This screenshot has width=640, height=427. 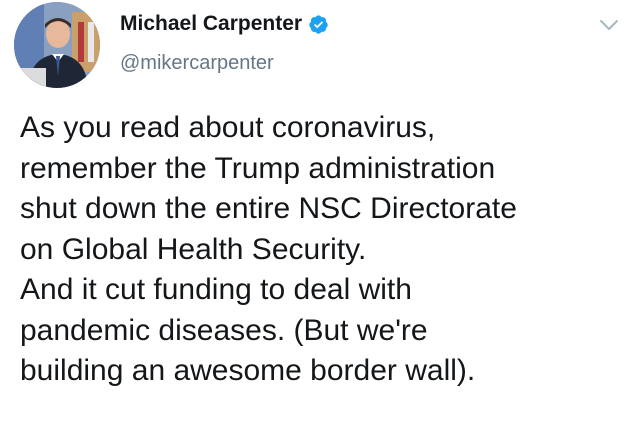 I want to click on author-name-row: Michael Carpenter, so click(x=224, y=24).